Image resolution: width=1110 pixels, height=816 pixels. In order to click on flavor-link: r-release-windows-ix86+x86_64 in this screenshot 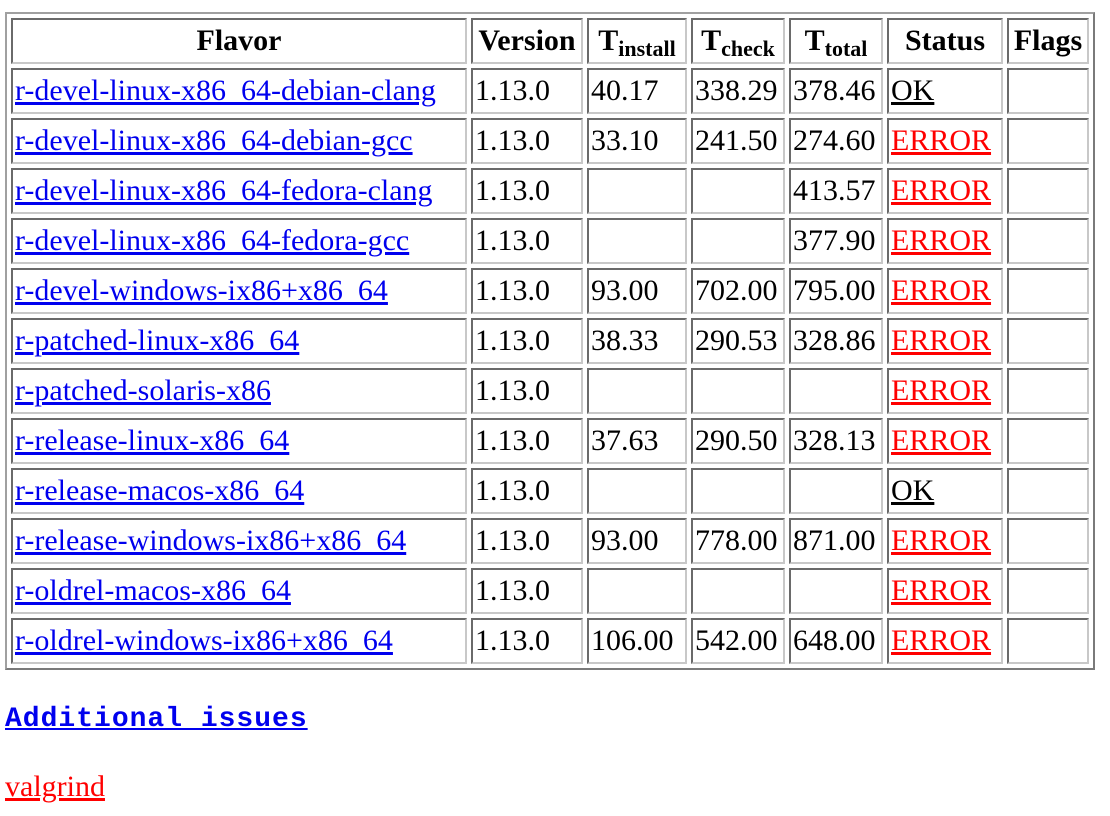, I will do `click(210, 540)`.